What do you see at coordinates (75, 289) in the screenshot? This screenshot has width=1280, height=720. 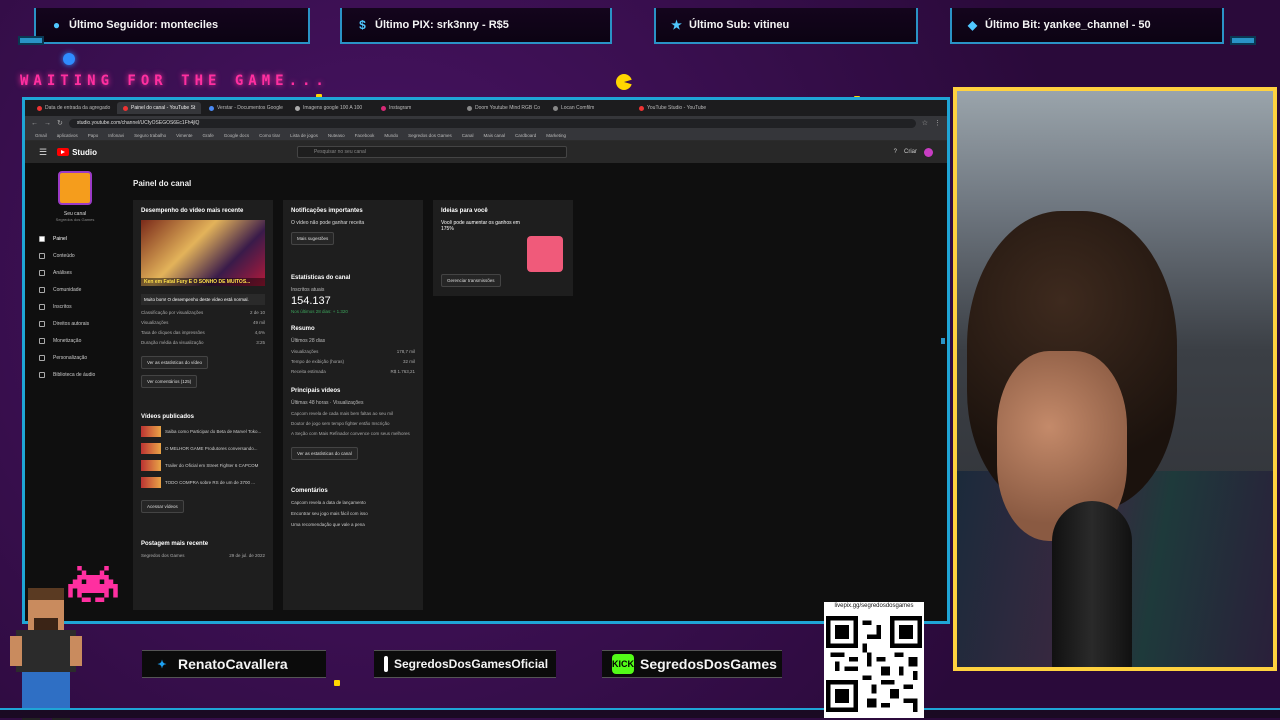 I see `sidebar-item-comunidade: Comunidade` at bounding box center [75, 289].